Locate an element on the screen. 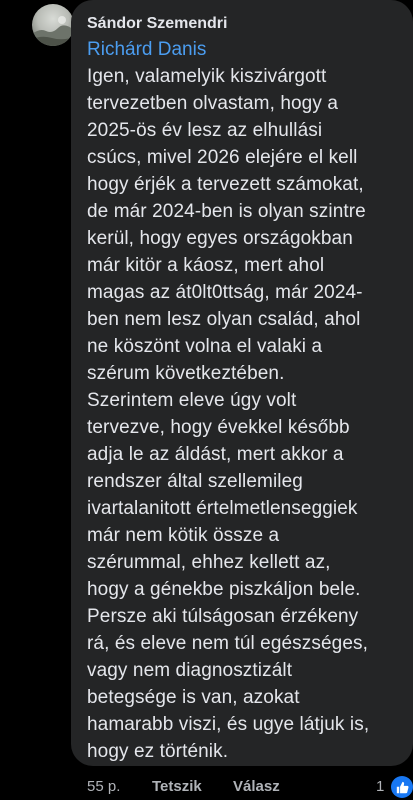 Image resolution: width=413 pixels, height=800 pixels. comment-timestamp: 55 p. is located at coordinates (103, 786).